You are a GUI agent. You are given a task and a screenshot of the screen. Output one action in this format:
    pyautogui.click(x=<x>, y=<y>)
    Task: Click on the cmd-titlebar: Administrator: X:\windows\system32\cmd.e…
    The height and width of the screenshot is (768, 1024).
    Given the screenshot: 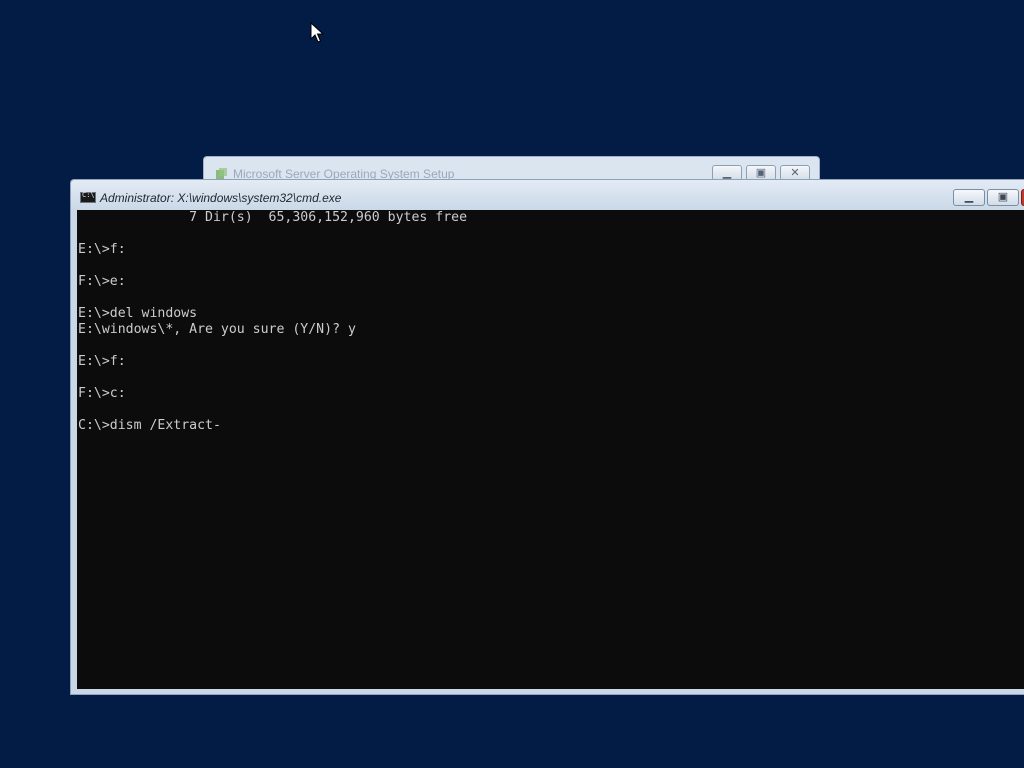 What is the action you would take?
    pyautogui.click(x=547, y=195)
    